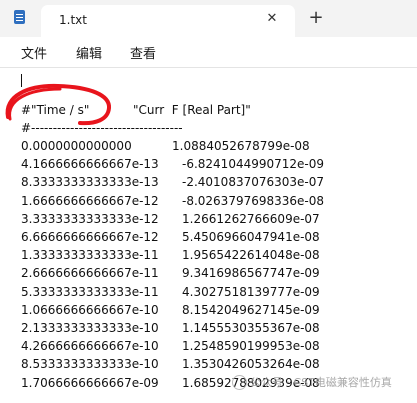 The height and width of the screenshot is (403, 417). What do you see at coordinates (90, 291) in the screenshot?
I see `time-value: 5.3333333333333e-11` at bounding box center [90, 291].